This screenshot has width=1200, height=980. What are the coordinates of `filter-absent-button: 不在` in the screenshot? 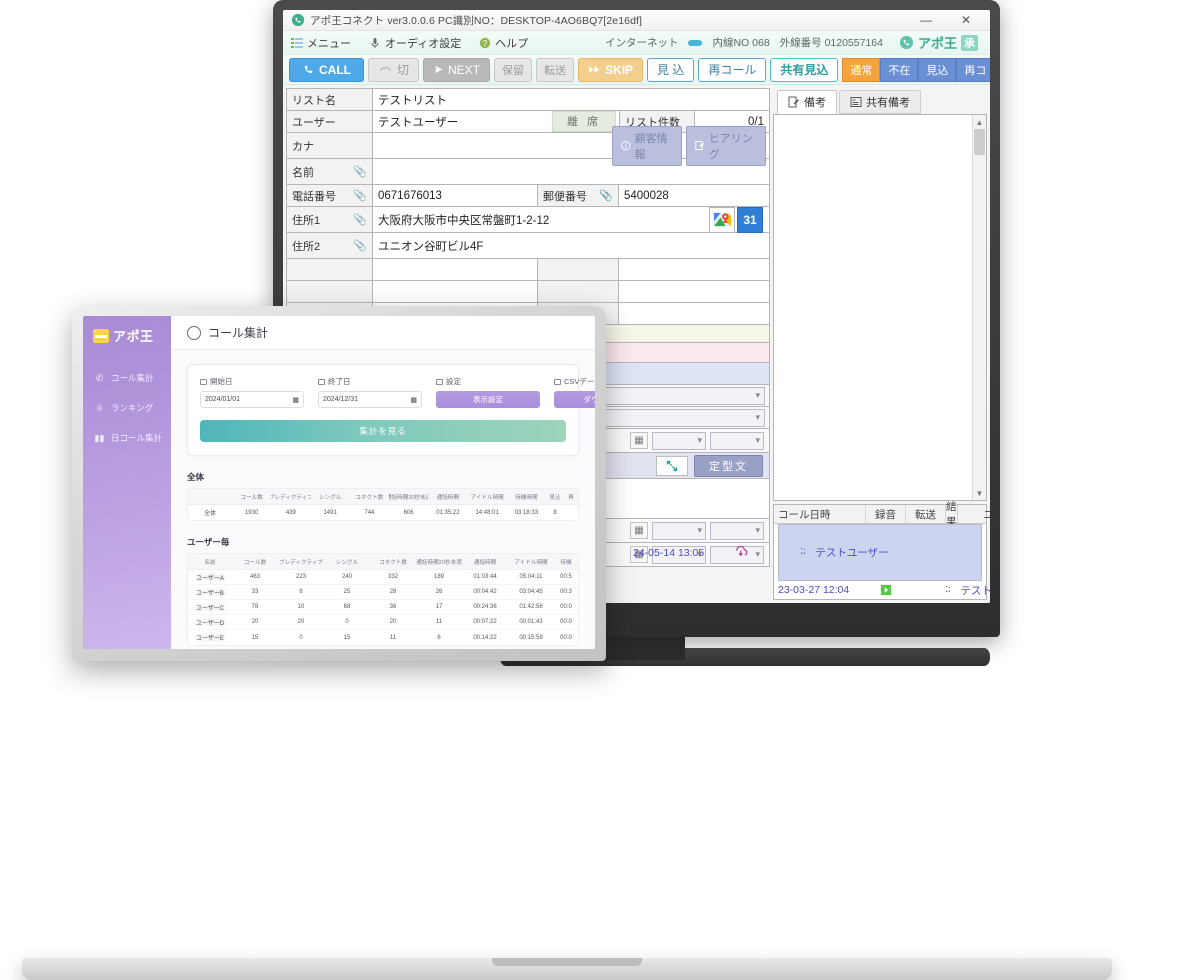 It's located at (899, 69).